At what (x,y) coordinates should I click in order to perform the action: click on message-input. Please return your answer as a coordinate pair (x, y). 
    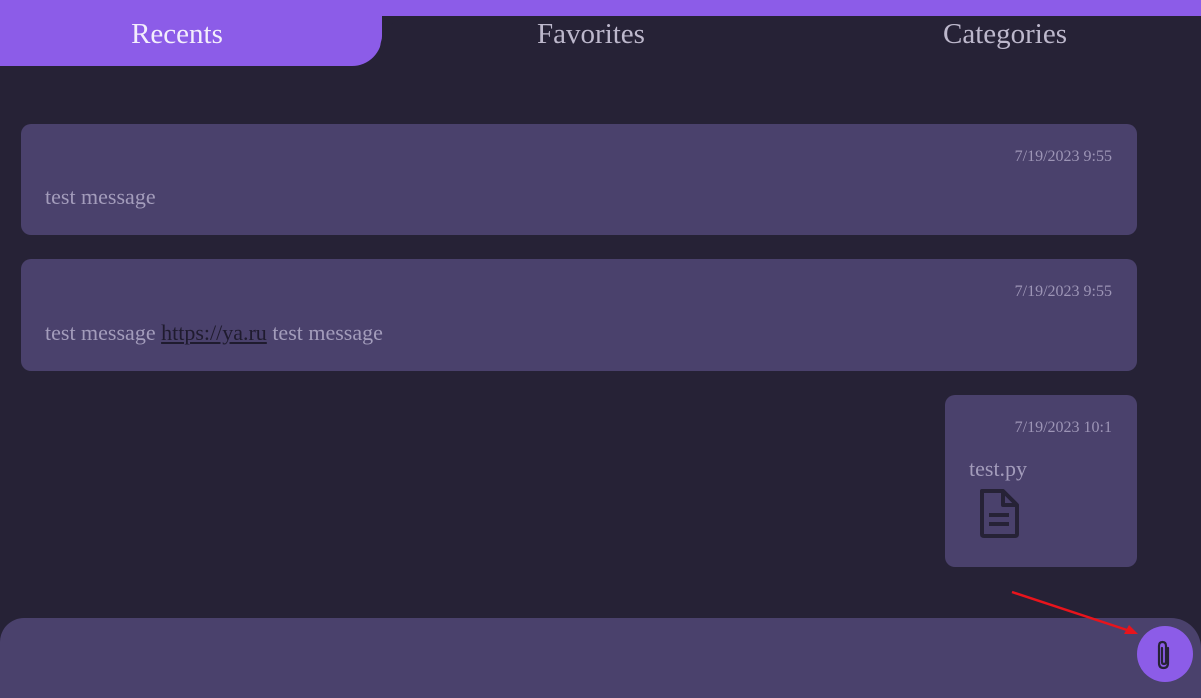
    Looking at the image, I should click on (571, 657).